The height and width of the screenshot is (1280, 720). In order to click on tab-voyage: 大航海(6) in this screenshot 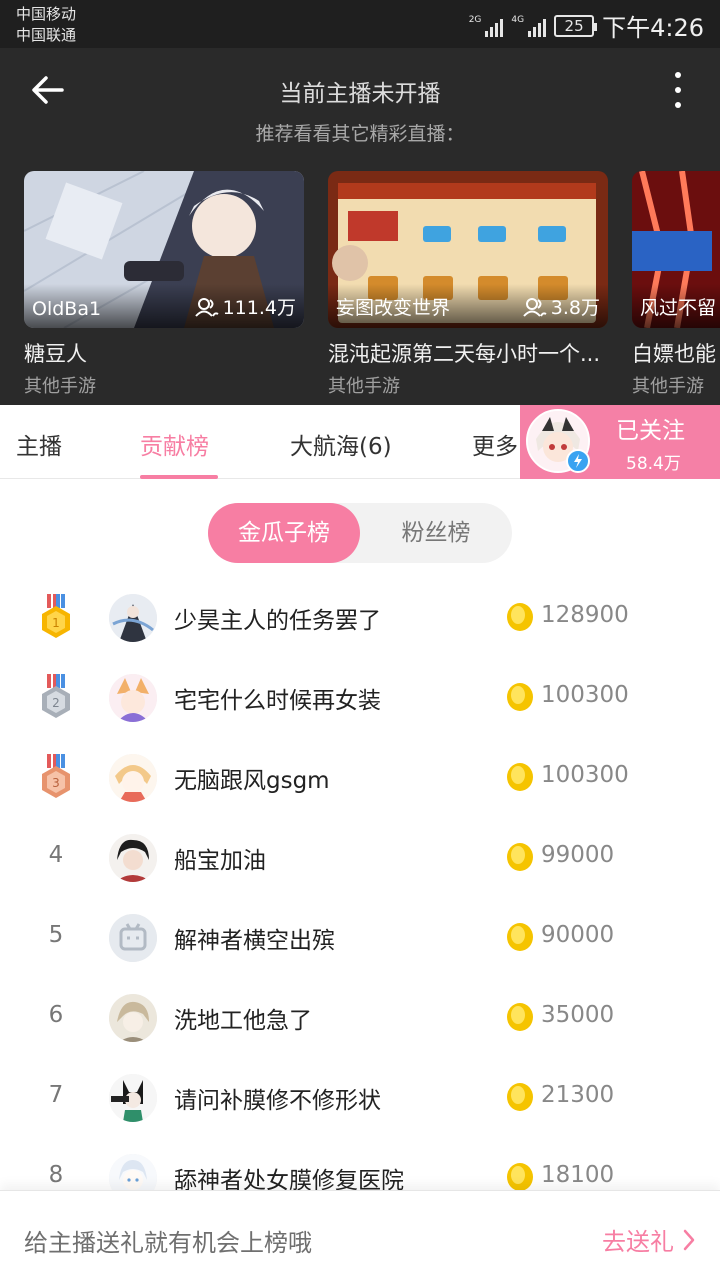, I will do `click(341, 444)`.